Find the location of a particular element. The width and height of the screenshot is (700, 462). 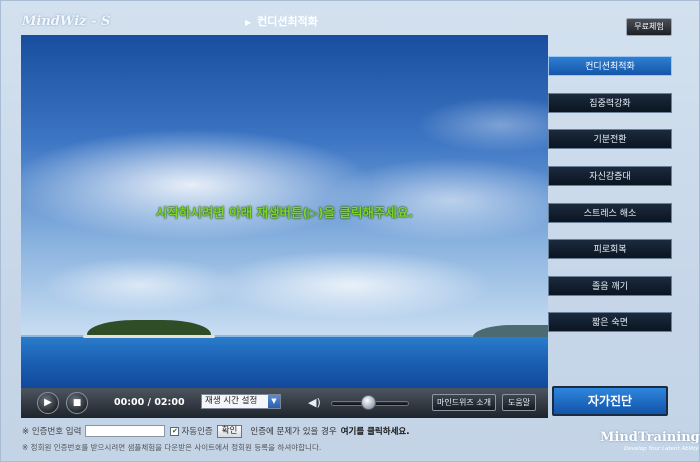

page-title: ▶ 컨디션최적화 is located at coordinates (281, 21).